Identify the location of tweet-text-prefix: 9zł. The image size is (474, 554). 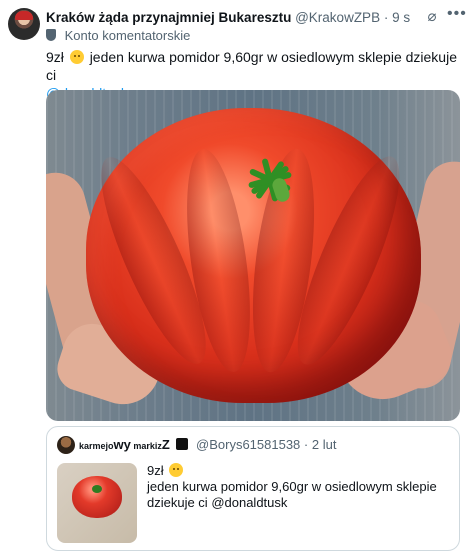
(55, 57).